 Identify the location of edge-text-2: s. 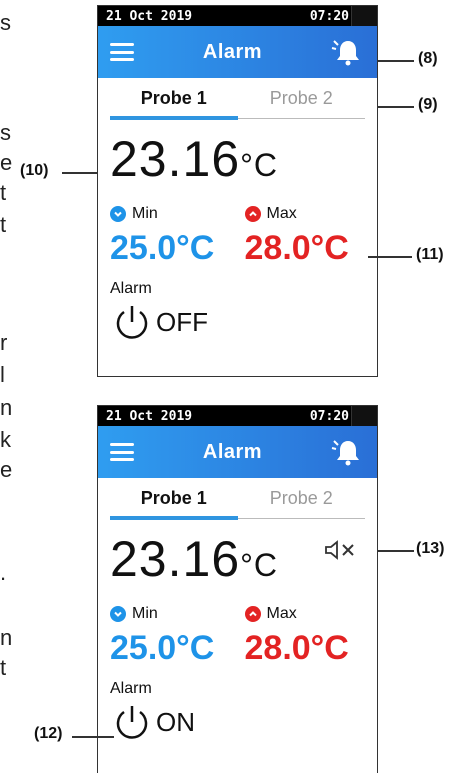
(5, 132).